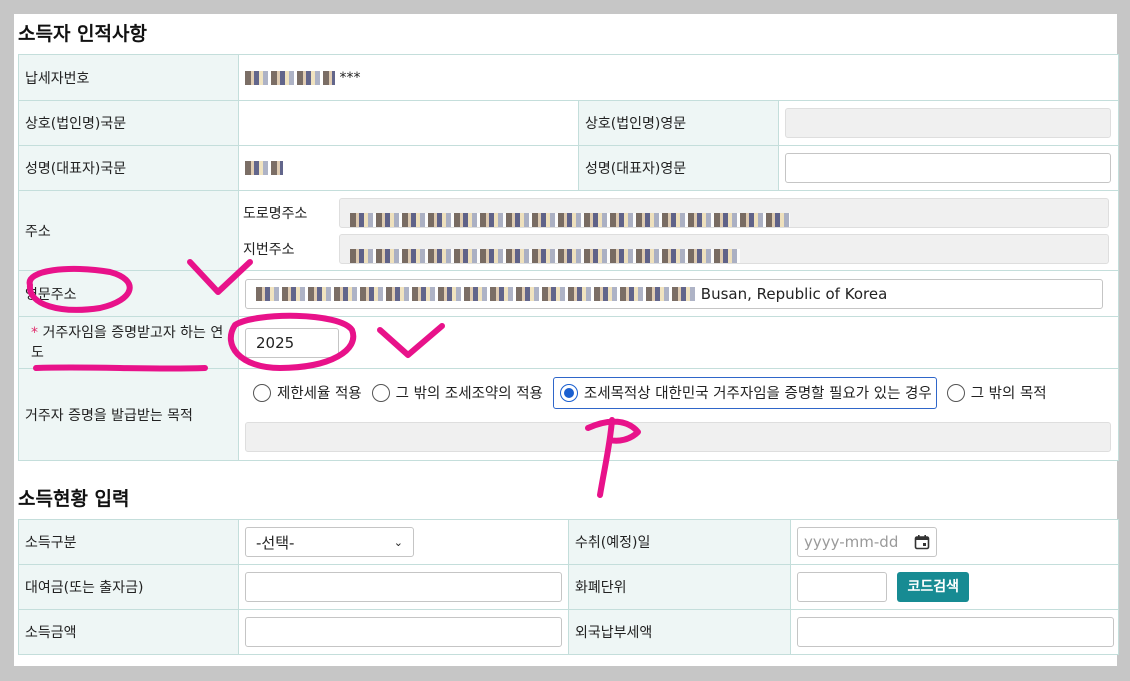 The width and height of the screenshot is (1130, 681). I want to click on address-en-label: 영문주소, so click(128, 293).